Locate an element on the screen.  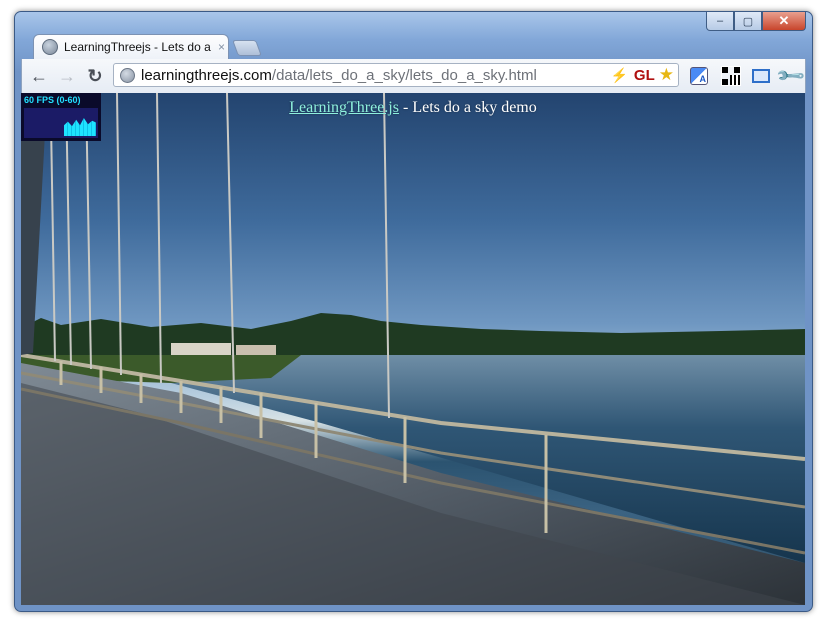
translate-extension-button: A is located at coordinates (699, 76).